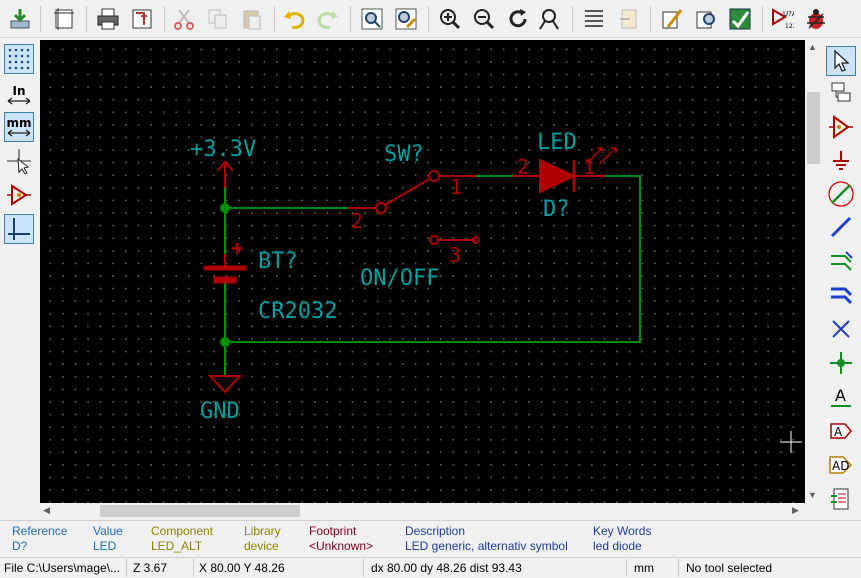 The width and height of the screenshot is (861, 578). What do you see at coordinates (841, 161) in the screenshot?
I see `add-power-icon` at bounding box center [841, 161].